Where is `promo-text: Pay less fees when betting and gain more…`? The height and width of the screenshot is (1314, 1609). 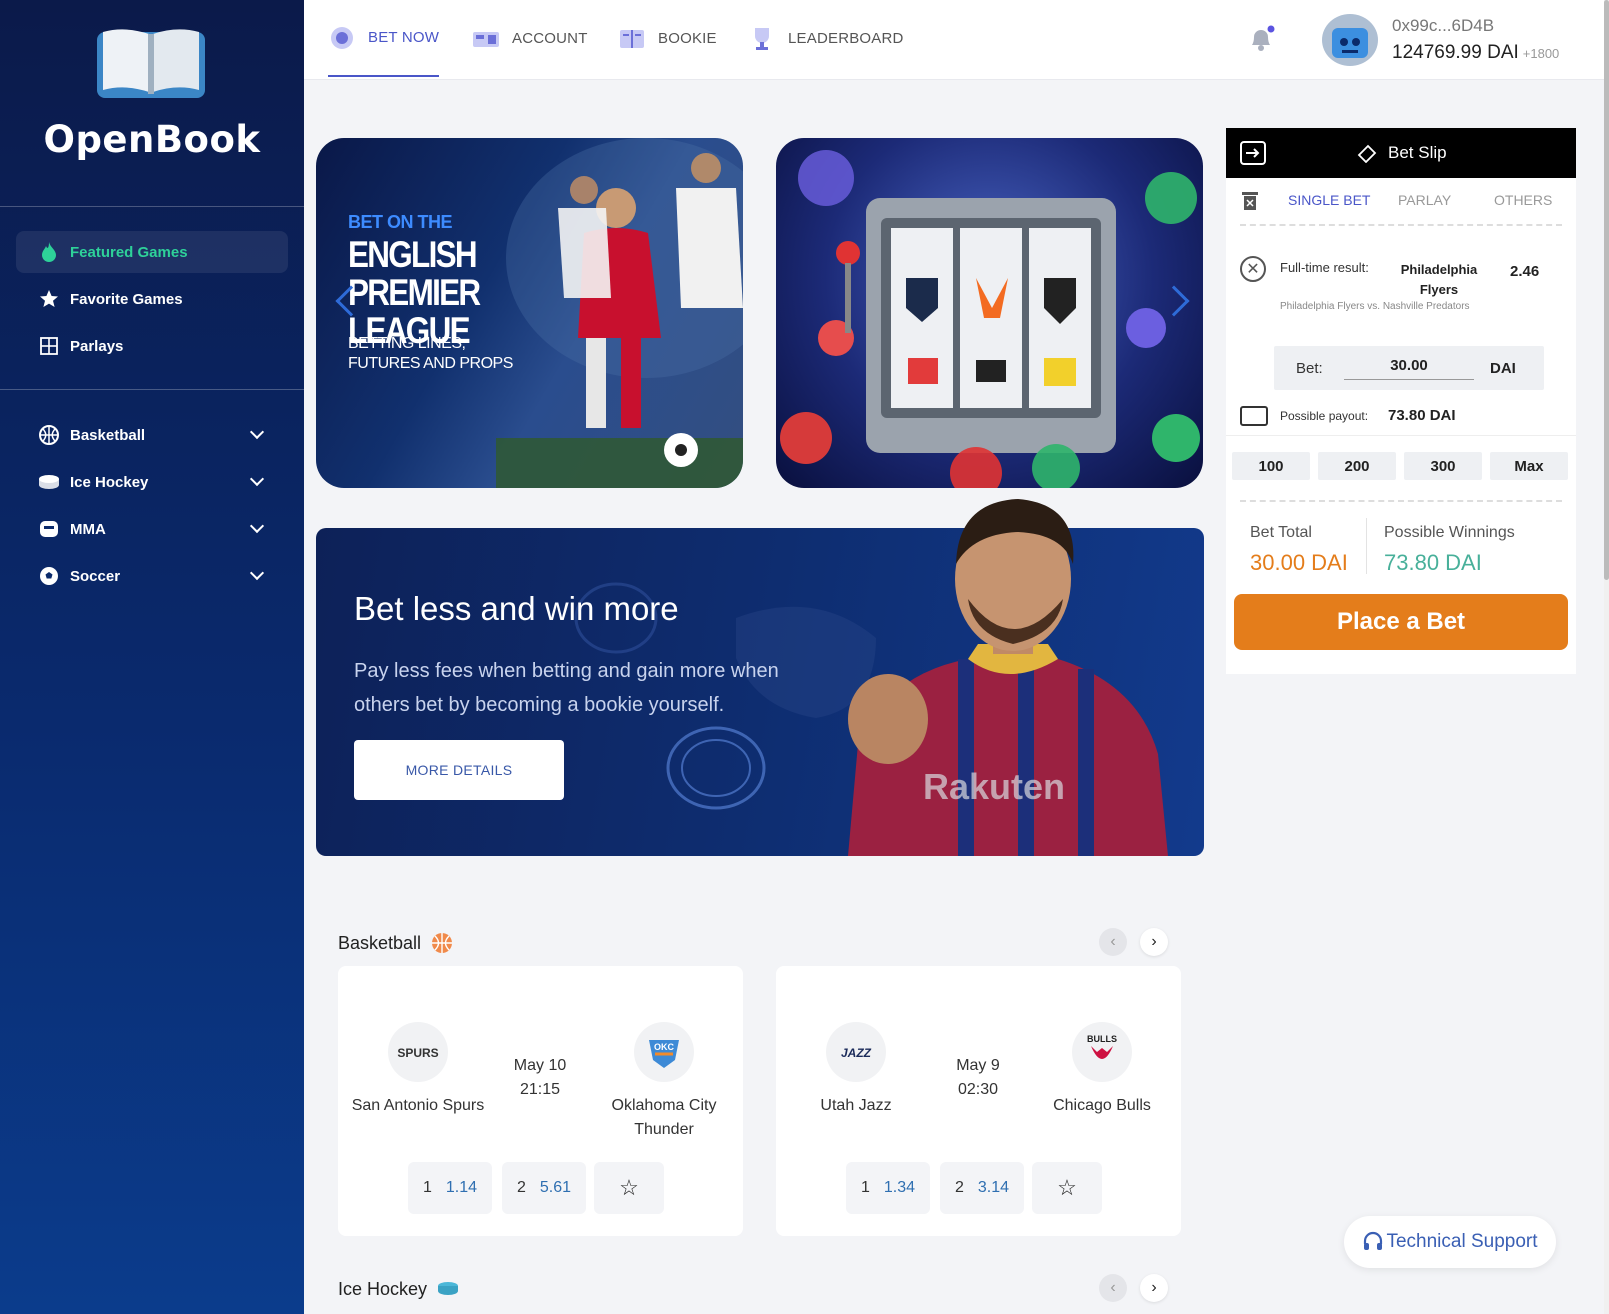
promo-text: Pay less fees when betting and gain more… is located at coordinates (566, 688).